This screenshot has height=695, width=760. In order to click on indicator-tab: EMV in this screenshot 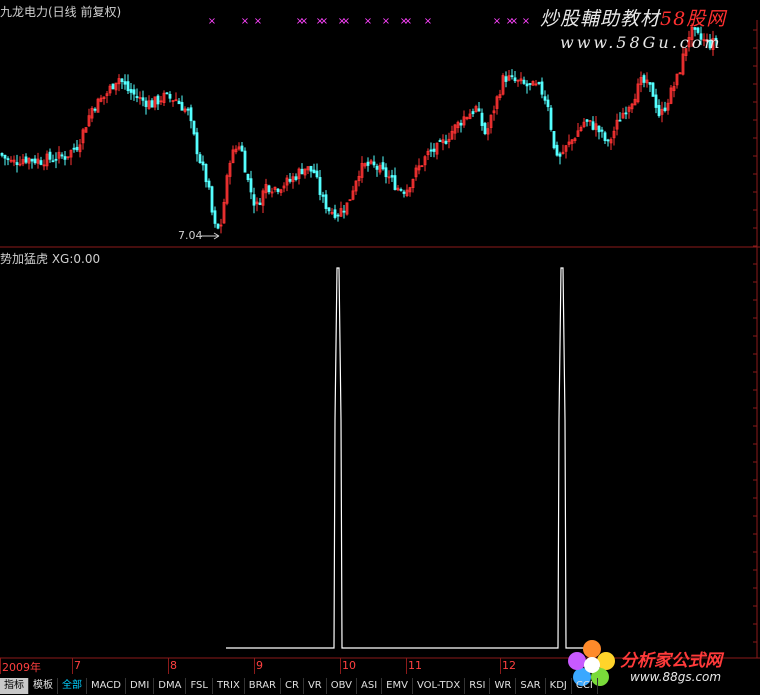, I will do `click(397, 685)`.